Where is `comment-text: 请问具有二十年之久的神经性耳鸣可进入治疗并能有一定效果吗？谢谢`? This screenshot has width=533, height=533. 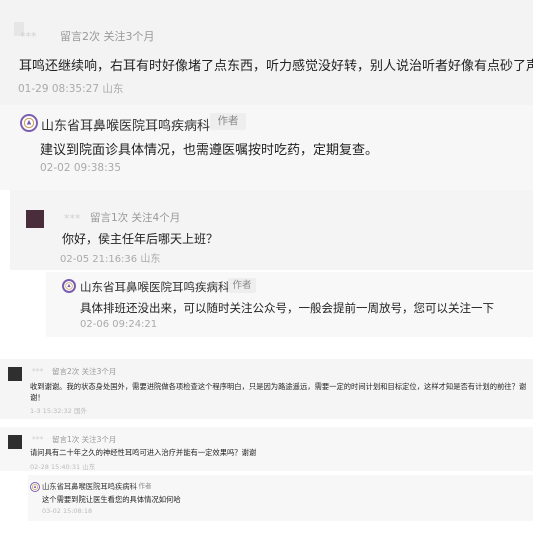
comment-text: 请问具有二十年之久的神经性耳鸣可进入治疗并能有一定效果吗？谢谢 is located at coordinates (143, 452).